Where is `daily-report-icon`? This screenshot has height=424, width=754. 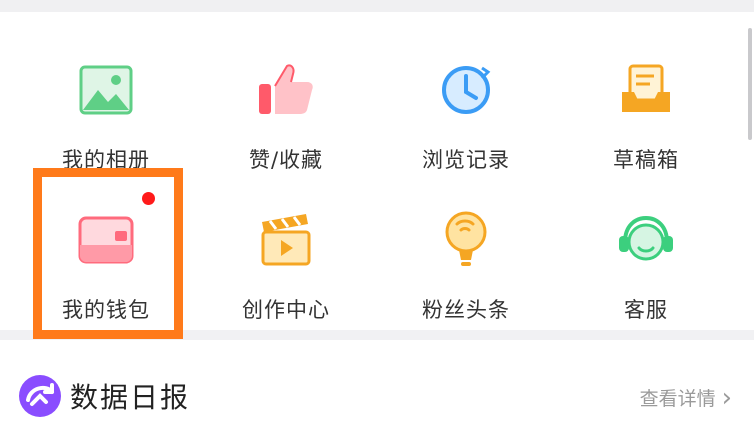
daily-report-icon is located at coordinates (40, 396).